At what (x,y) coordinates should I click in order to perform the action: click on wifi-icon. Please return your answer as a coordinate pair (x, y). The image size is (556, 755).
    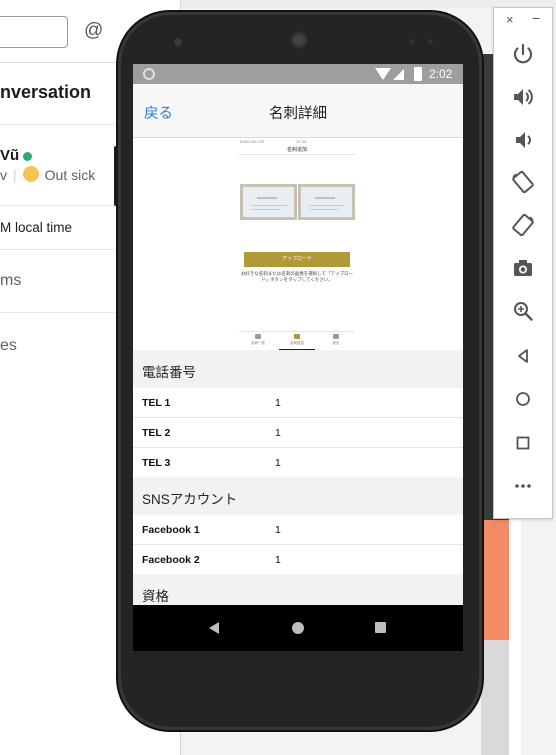
    Looking at the image, I should click on (383, 74).